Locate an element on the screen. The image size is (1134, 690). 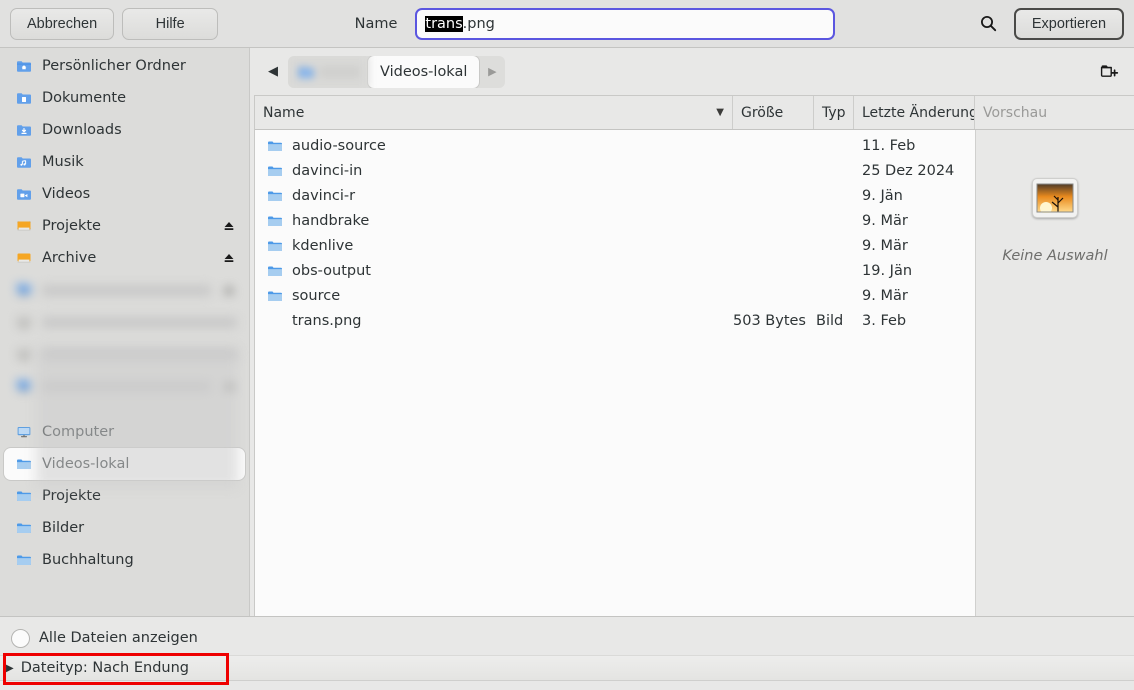
sidebar-item-label: Videos is located at coordinates (66, 194).